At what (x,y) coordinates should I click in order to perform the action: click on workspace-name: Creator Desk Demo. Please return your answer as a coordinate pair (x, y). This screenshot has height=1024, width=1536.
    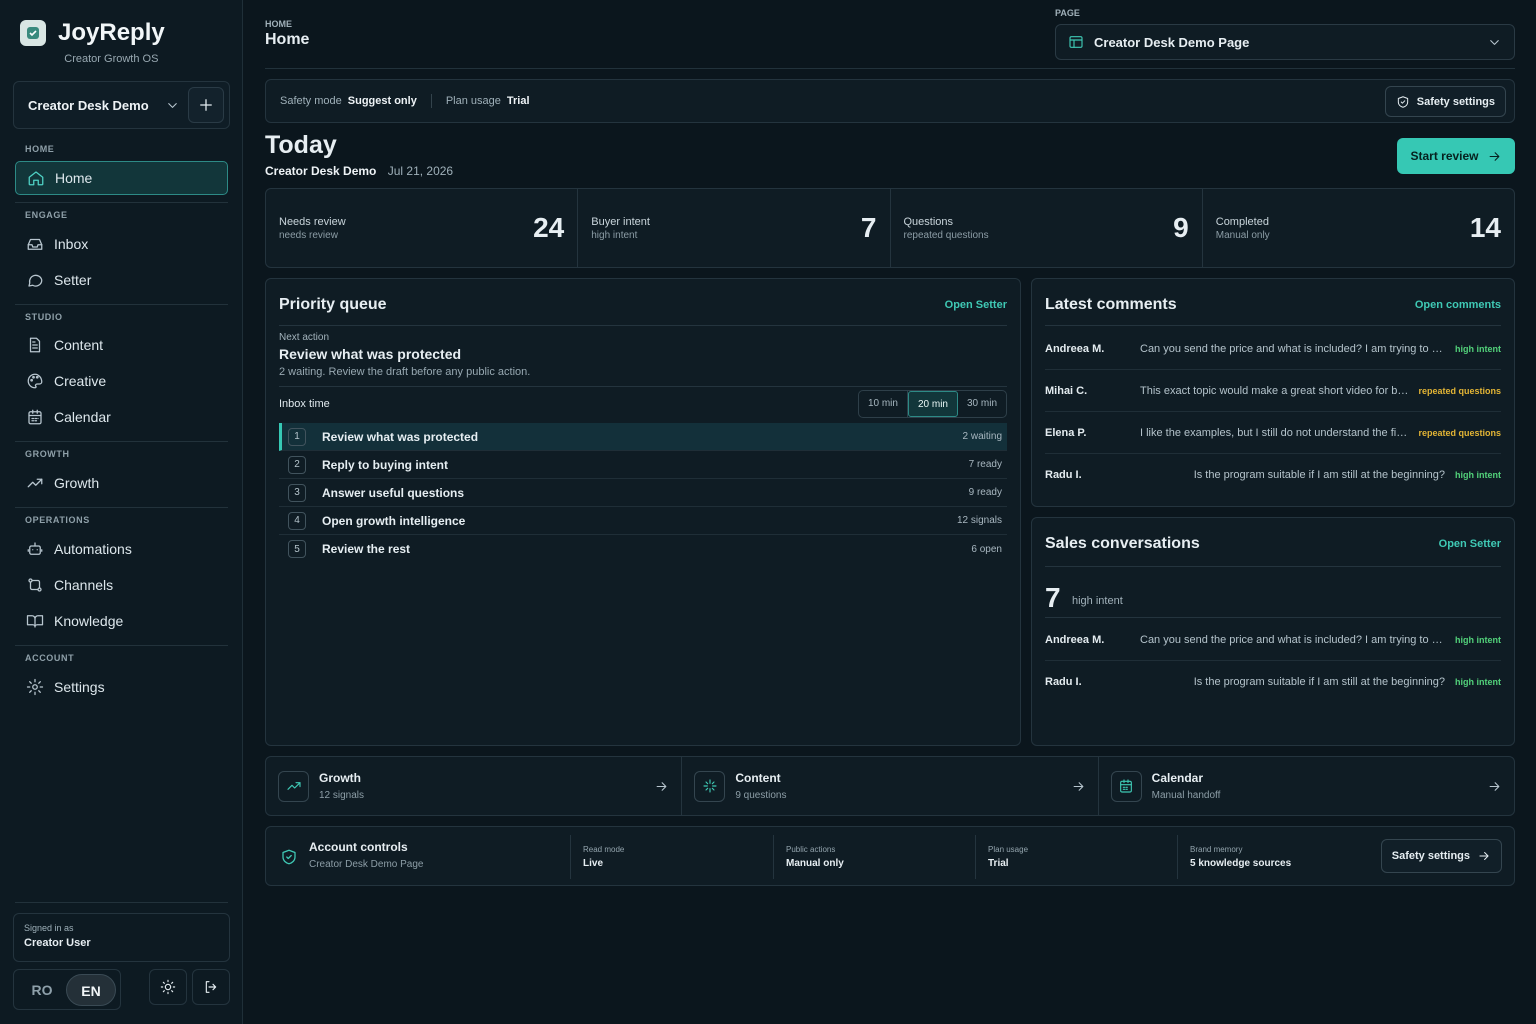
    Looking at the image, I should click on (88, 105).